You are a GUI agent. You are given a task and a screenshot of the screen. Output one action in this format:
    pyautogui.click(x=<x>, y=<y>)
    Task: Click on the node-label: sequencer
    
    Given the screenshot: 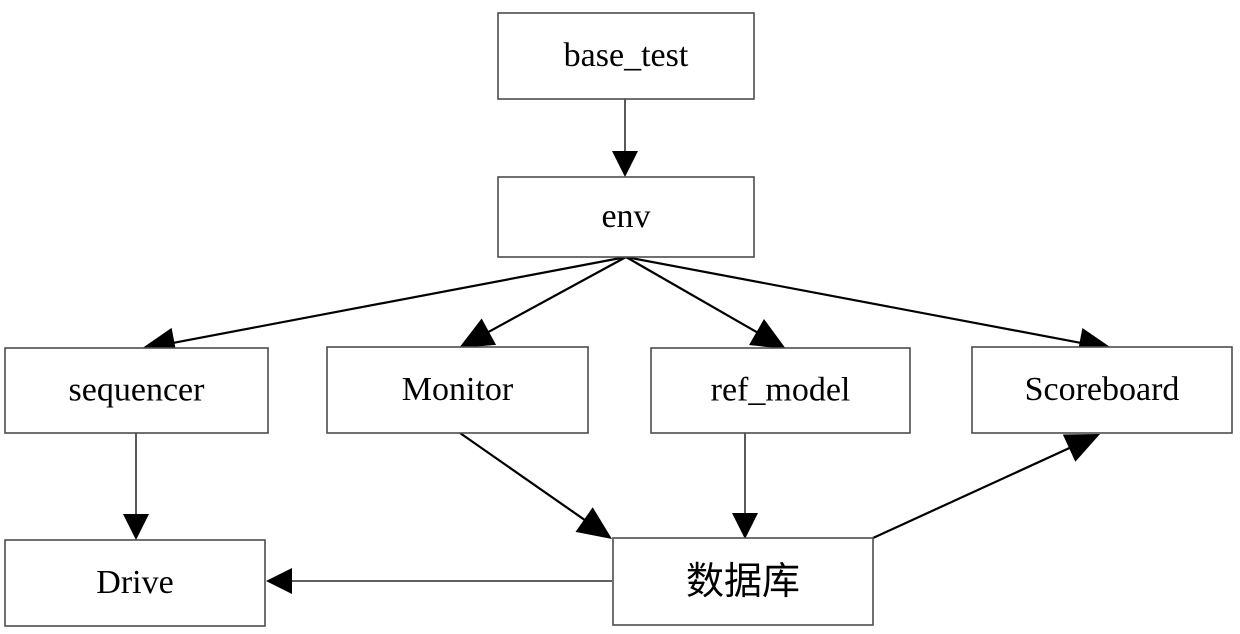 What is the action you would take?
    pyautogui.click(x=137, y=389)
    